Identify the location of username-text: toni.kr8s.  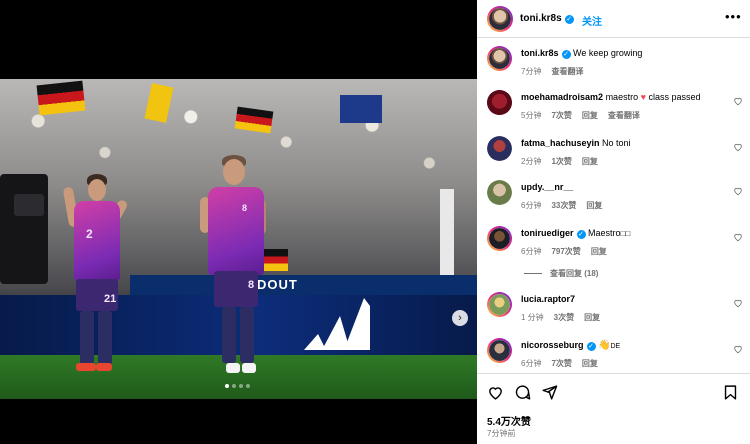
(541, 18).